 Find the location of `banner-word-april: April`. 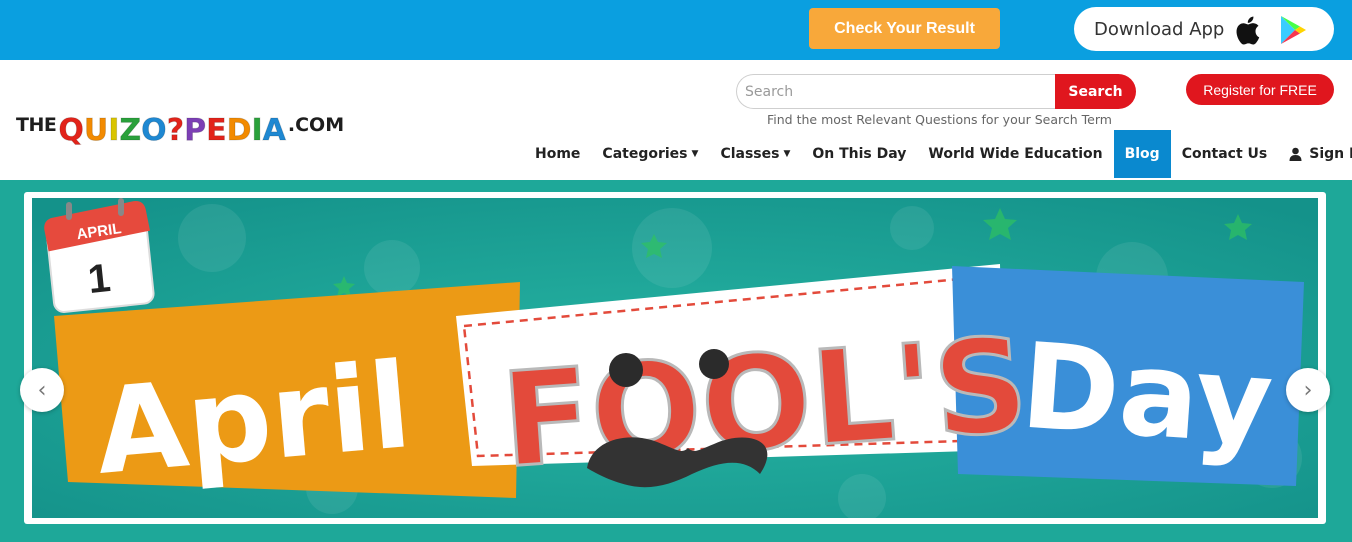

banner-word-april: April is located at coordinates (253, 418).